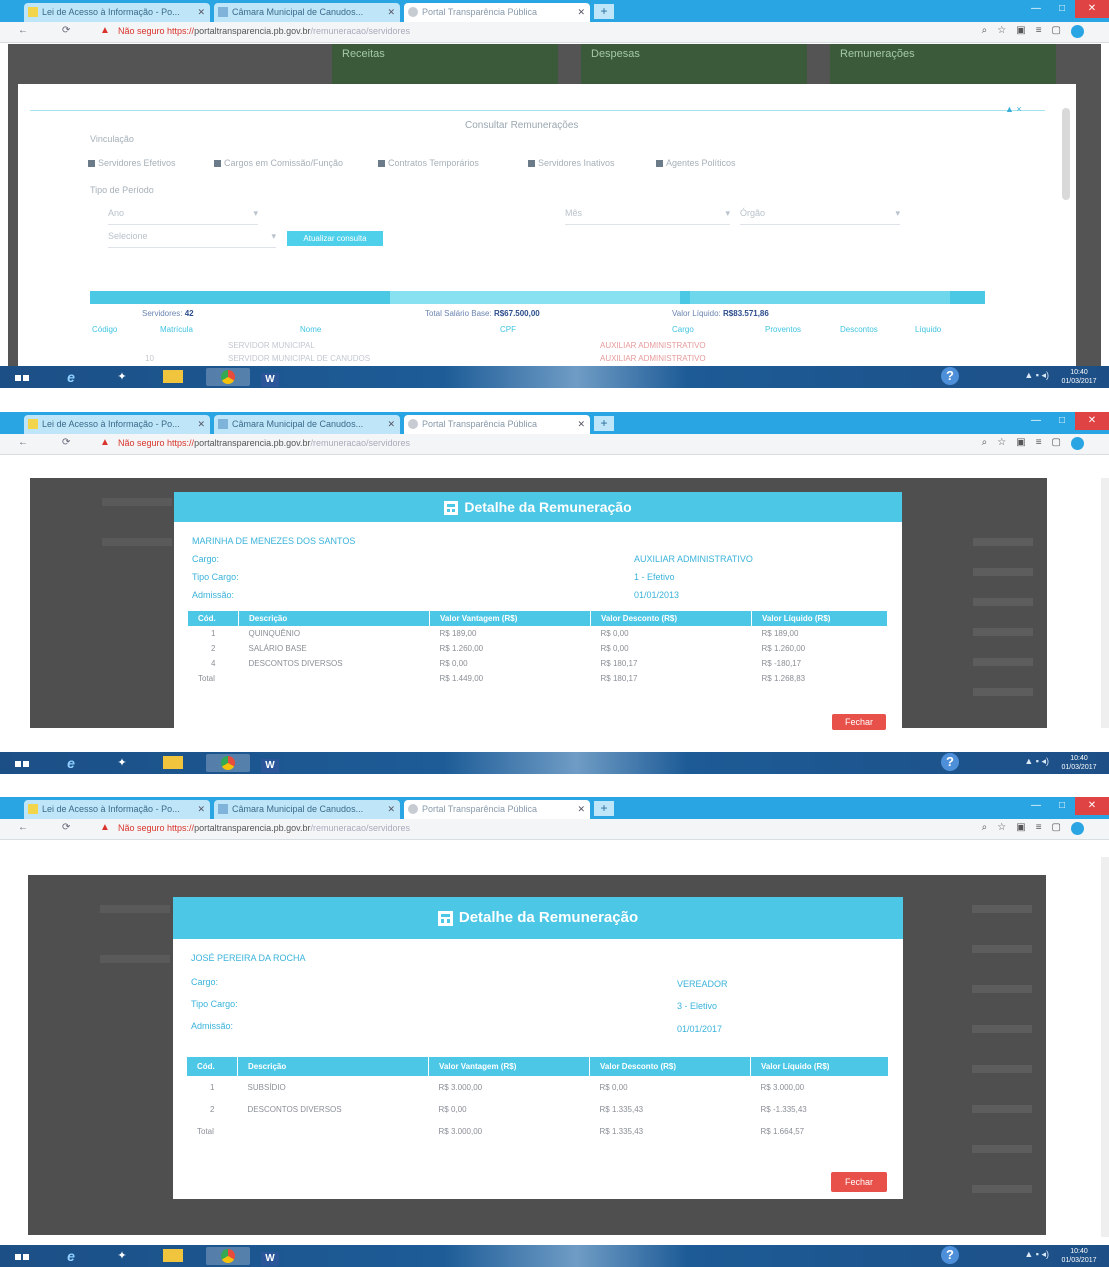 This screenshot has width=1109, height=1267. Describe the element at coordinates (132, 163) in the screenshot. I see `checkbox-efetivos: Servidores Efetivos` at that location.